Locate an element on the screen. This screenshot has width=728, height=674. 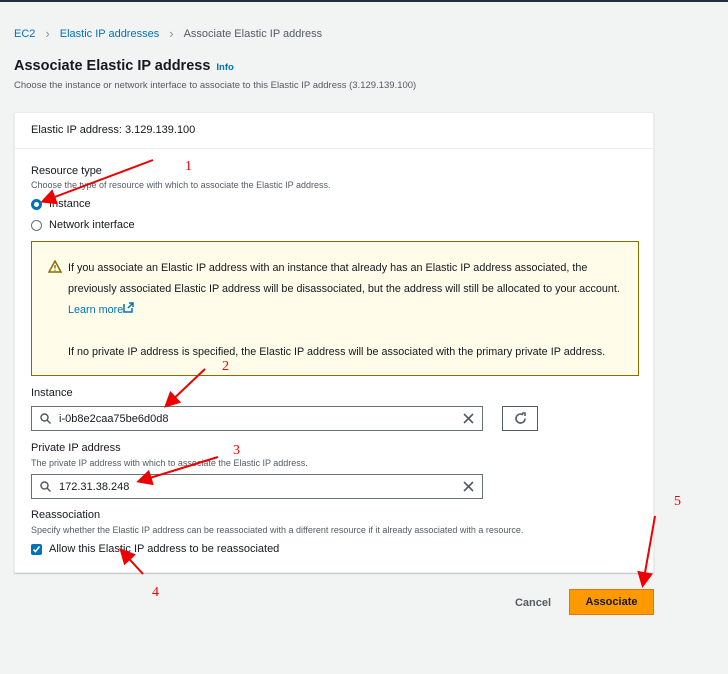
annotation-number-3: 3 is located at coordinates (236, 450).